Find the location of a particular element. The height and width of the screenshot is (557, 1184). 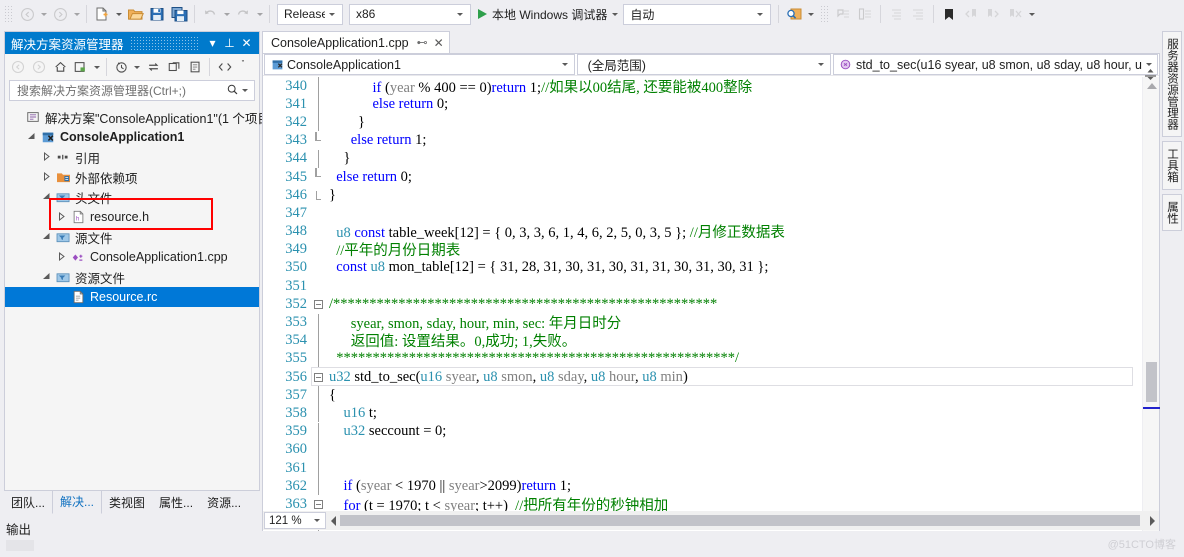

zoom-level-combo: 121 % is located at coordinates (295, 520).